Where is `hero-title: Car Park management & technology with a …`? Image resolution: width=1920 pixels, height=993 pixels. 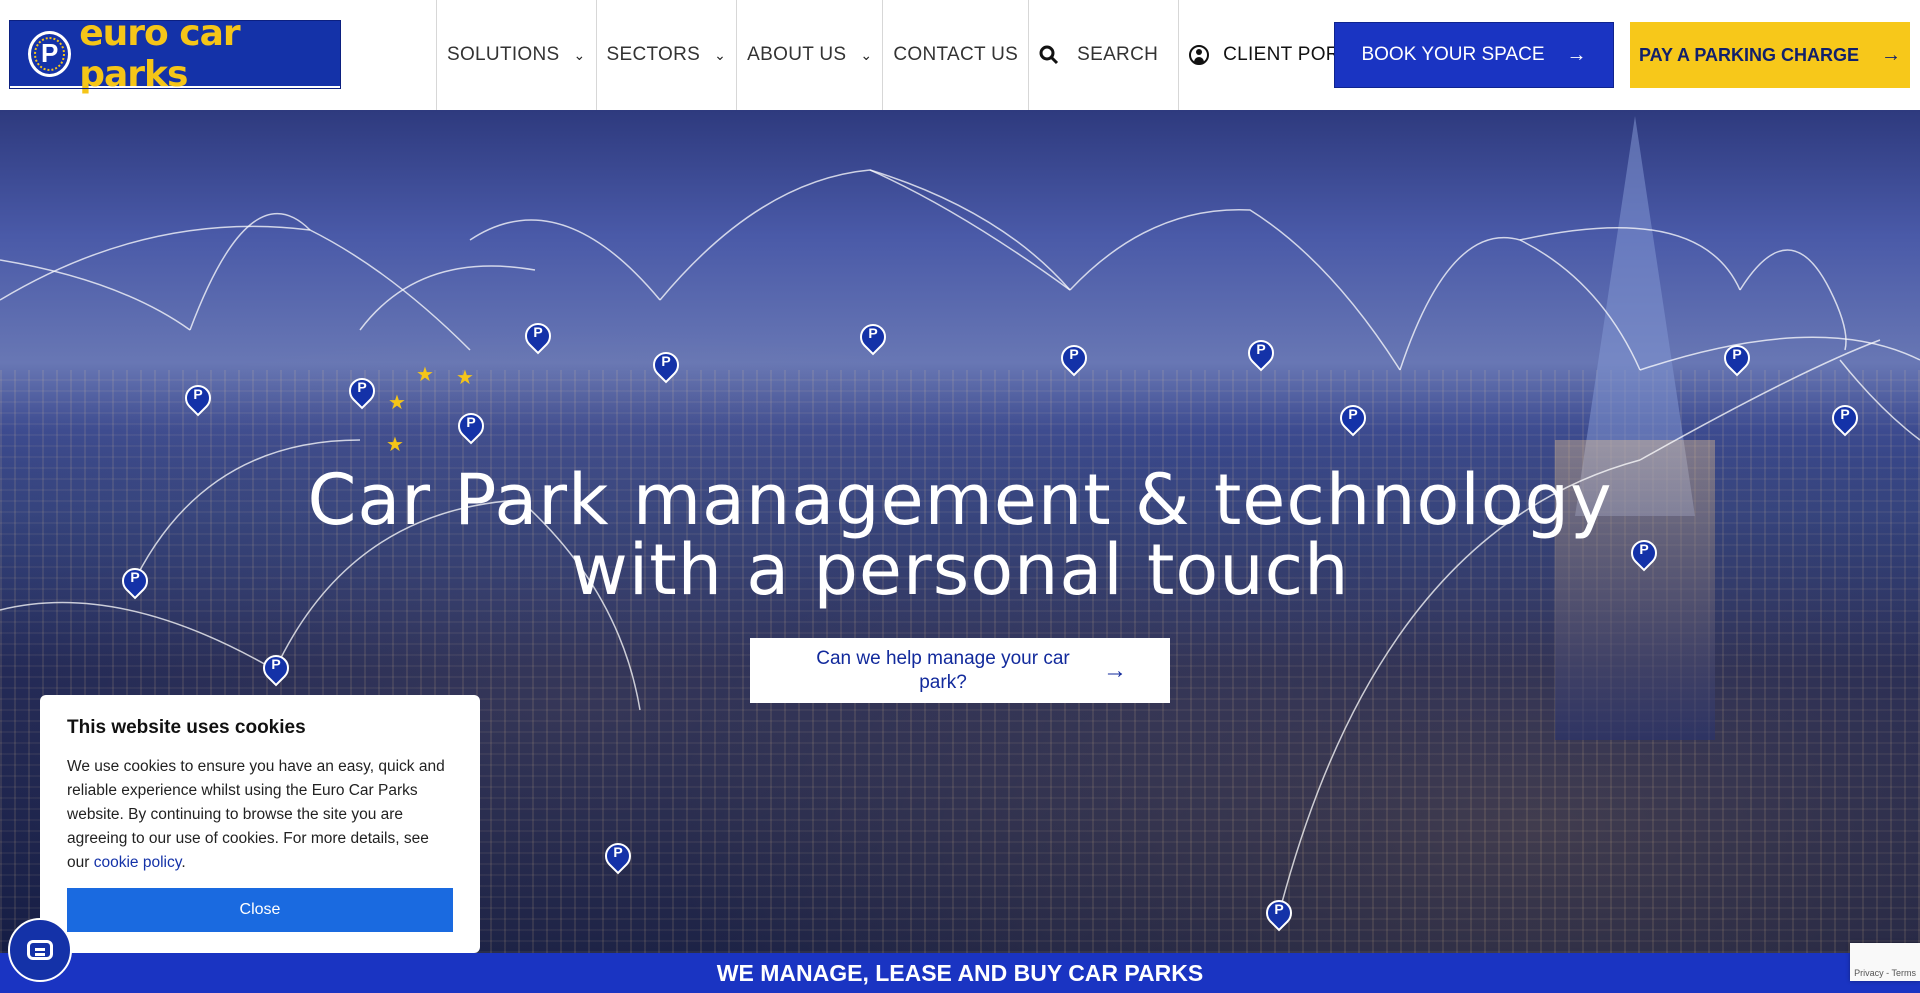 hero-title: Car Park management & technology with a … is located at coordinates (960, 535).